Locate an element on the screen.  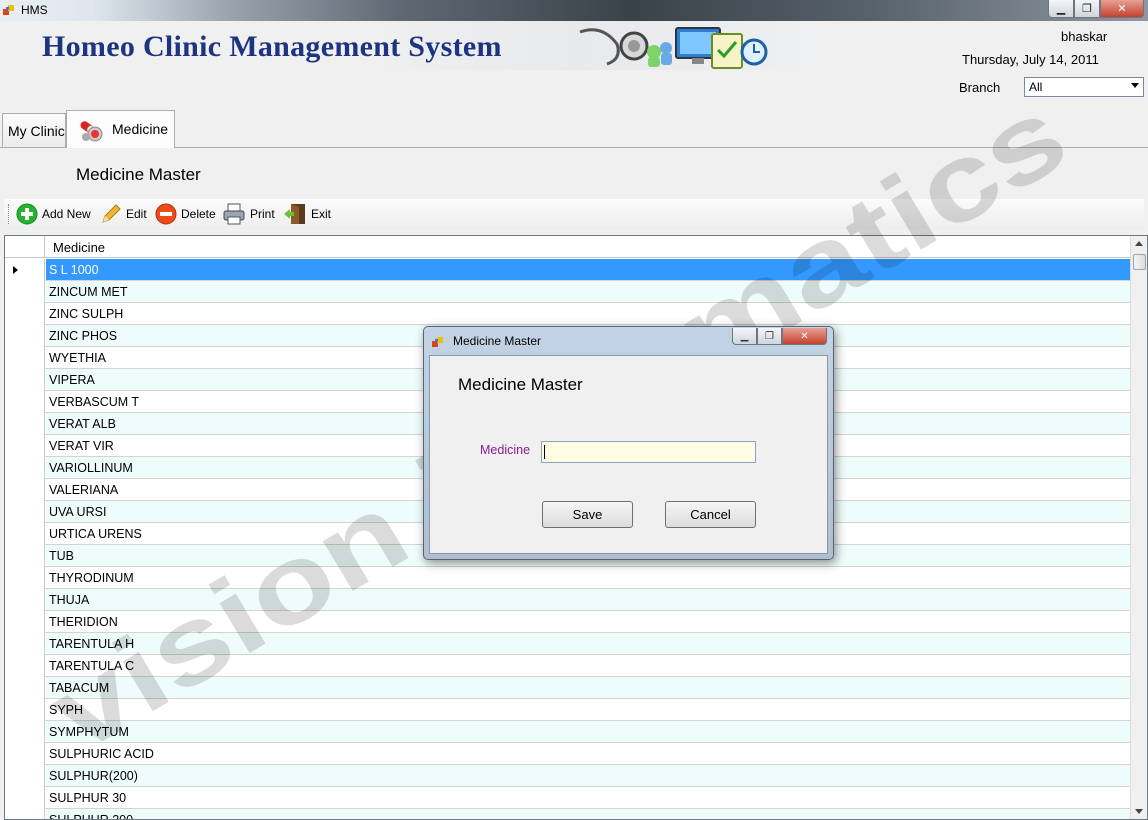
tab-my-clinic-label: My Clinic is located at coordinates (36, 131).